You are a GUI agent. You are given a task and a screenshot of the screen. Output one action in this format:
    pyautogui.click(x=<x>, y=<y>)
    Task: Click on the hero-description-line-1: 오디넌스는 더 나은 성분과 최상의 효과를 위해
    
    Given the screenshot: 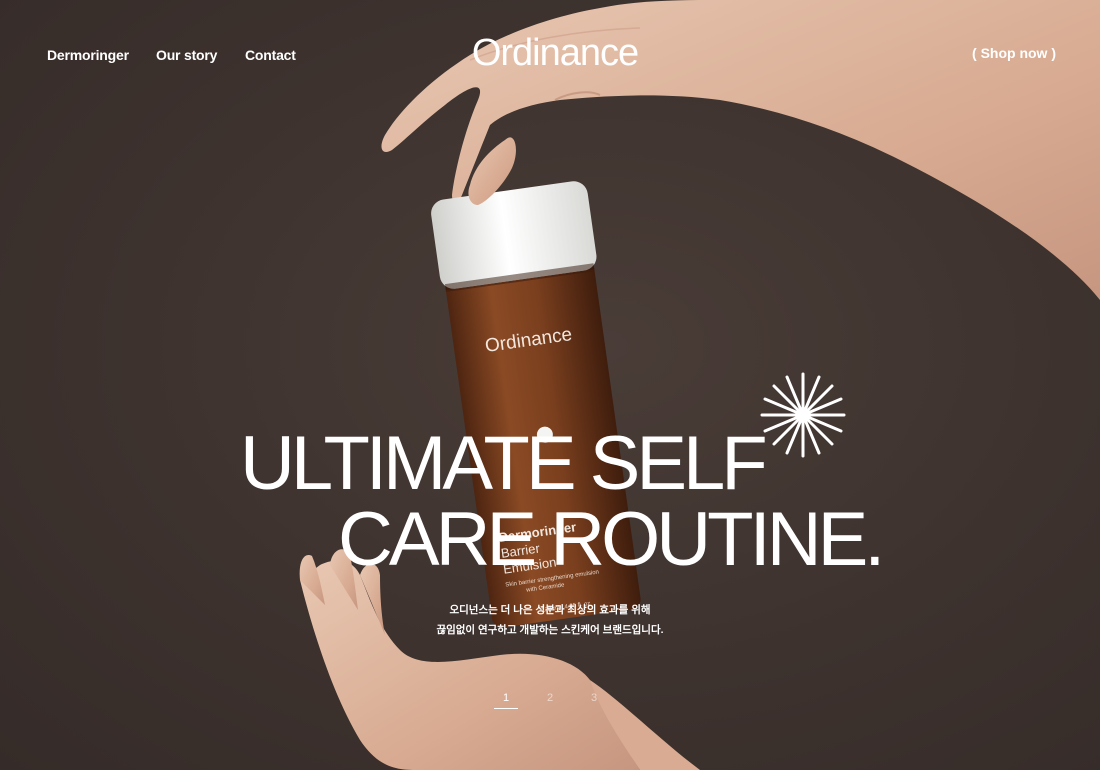 What is the action you would take?
    pyautogui.click(x=550, y=610)
    